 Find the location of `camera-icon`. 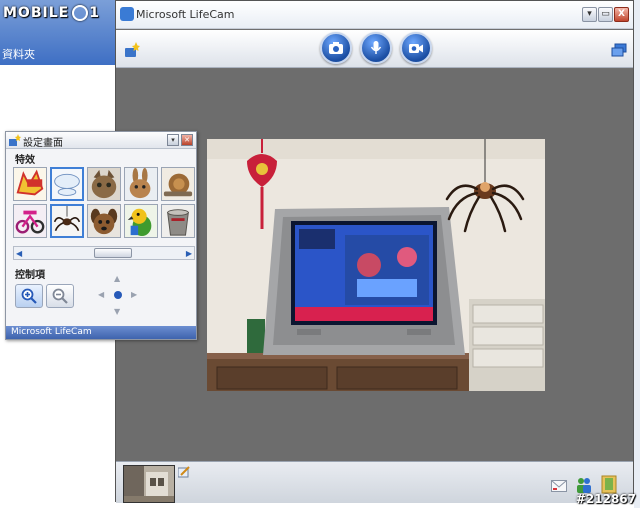

camera-icon is located at coordinates (336, 48).